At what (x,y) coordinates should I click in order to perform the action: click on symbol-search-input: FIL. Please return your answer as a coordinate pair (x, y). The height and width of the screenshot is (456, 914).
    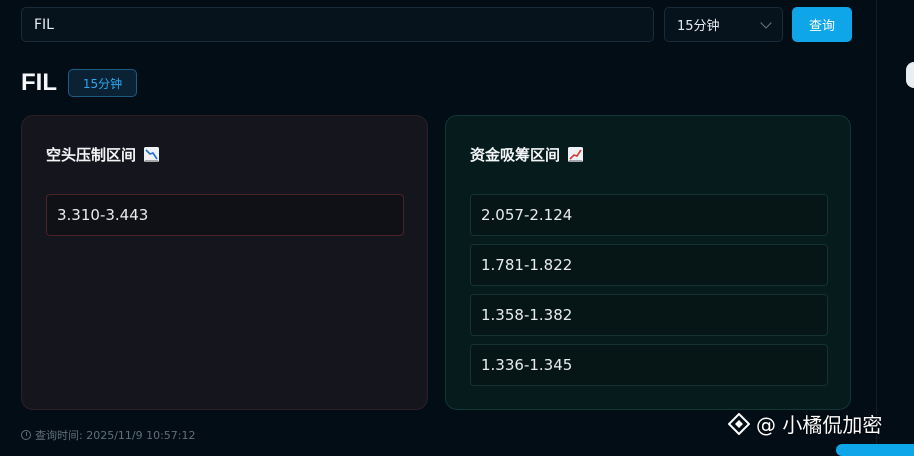
    Looking at the image, I should click on (337, 24).